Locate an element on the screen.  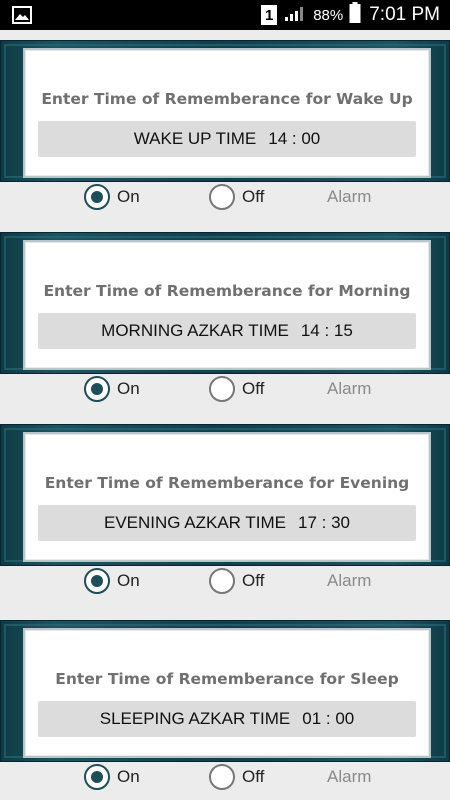
morning-time-button: MORNING AZKAR TIME 14 : 15 is located at coordinates (227, 331).